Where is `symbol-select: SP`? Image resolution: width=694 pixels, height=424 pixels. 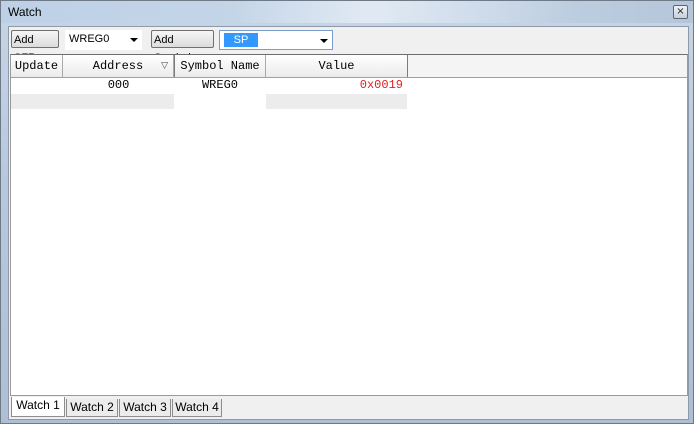
symbol-select: SP is located at coordinates (276, 40).